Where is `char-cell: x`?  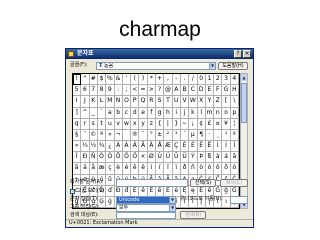 char-cell: x is located at coordinates (135, 124).